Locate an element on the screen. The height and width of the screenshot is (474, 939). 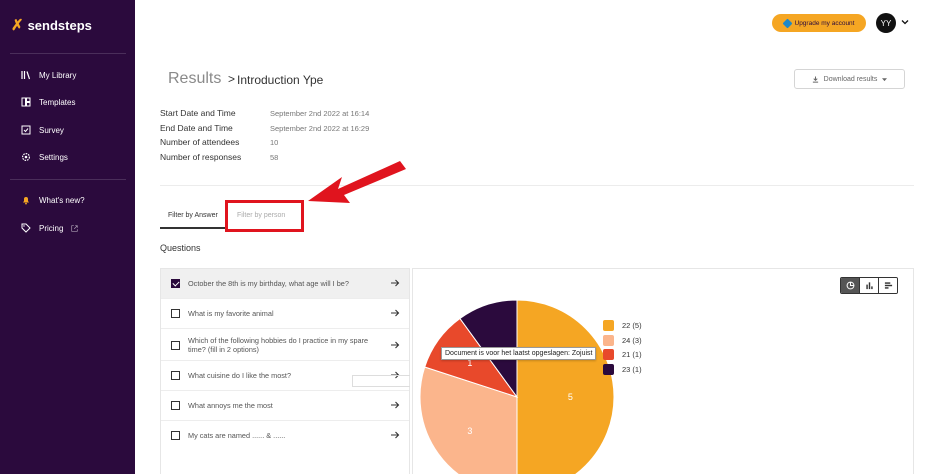
question-text: What is my favorite animal is located at coordinates (231, 313).